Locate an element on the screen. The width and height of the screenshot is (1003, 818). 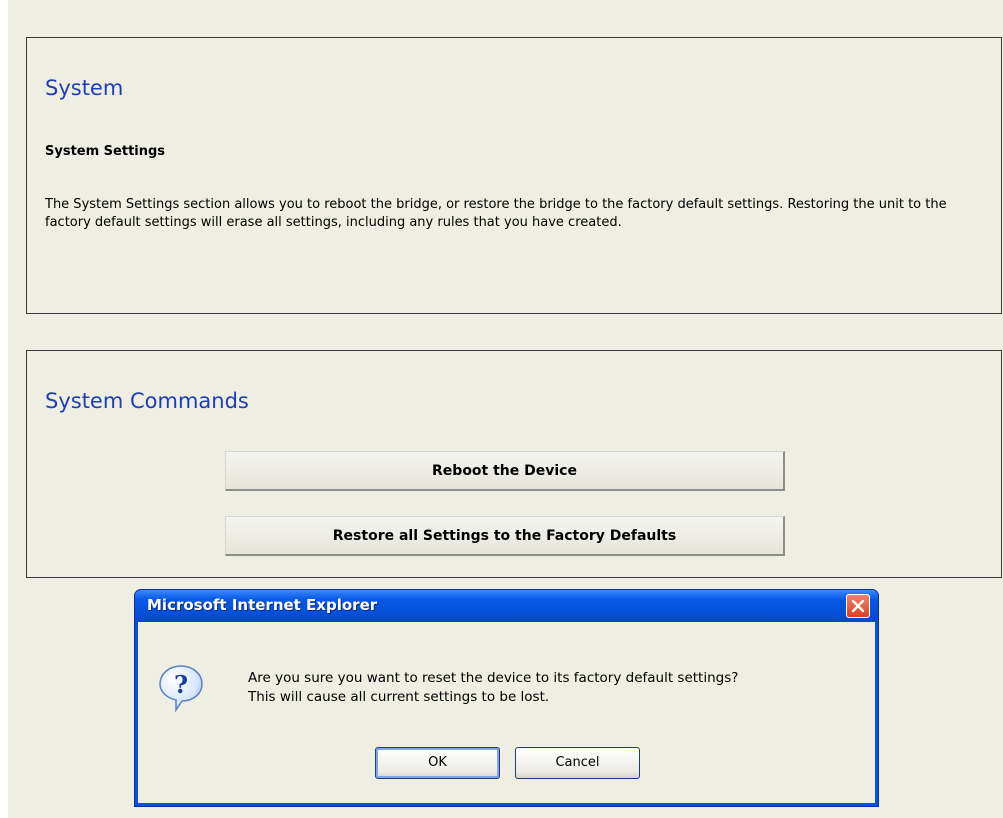
reboot-device-button: Reboot the Device is located at coordinates (505, 471).